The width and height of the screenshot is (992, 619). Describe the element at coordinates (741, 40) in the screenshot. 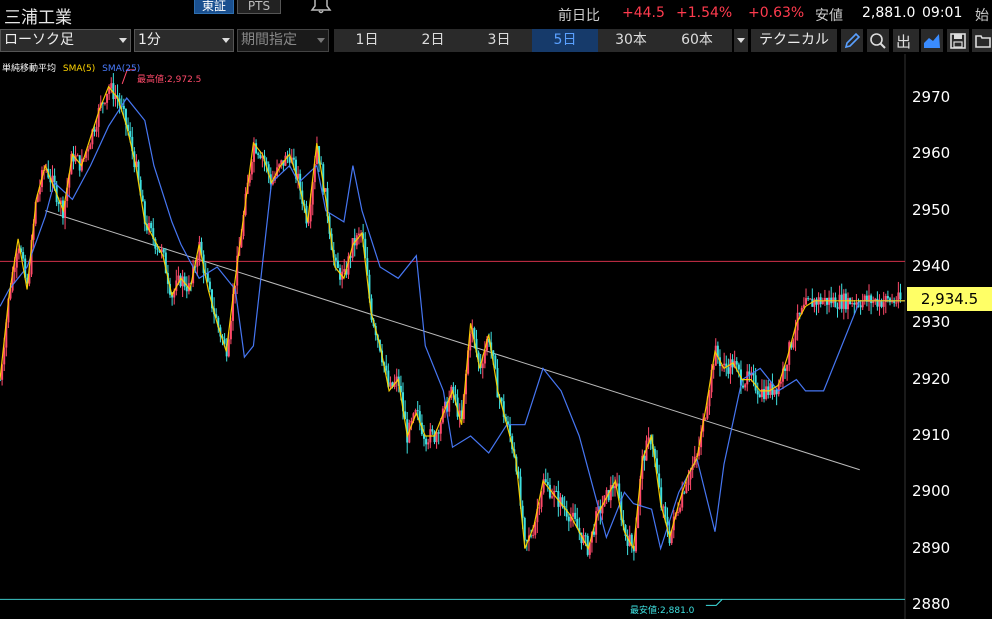

I see `range-menu-button` at that location.